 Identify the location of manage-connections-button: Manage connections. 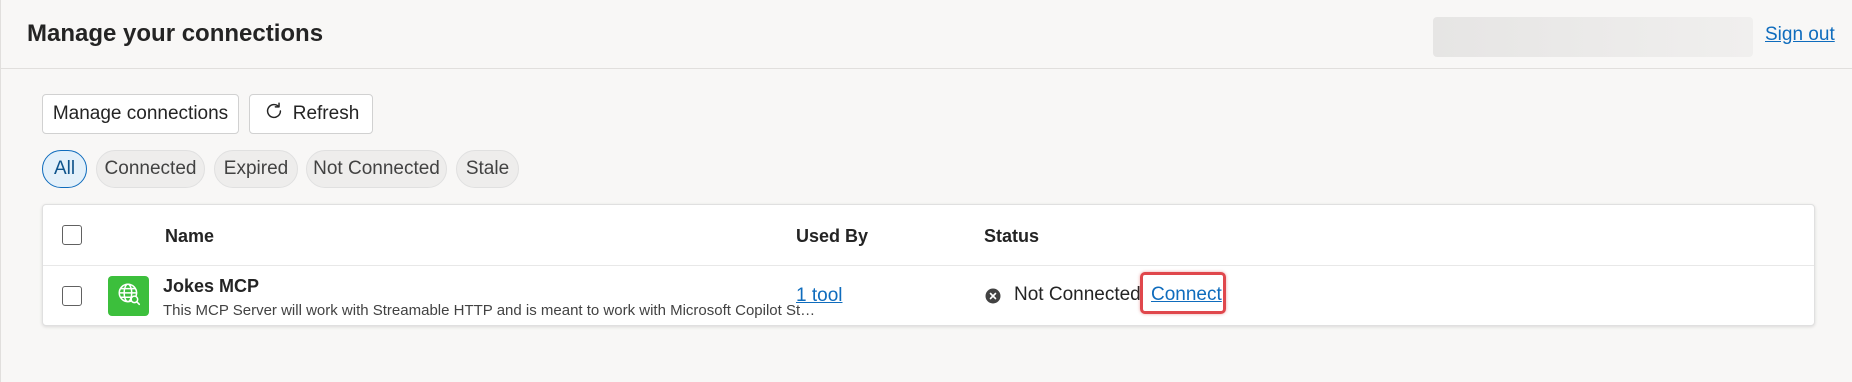
(140, 114).